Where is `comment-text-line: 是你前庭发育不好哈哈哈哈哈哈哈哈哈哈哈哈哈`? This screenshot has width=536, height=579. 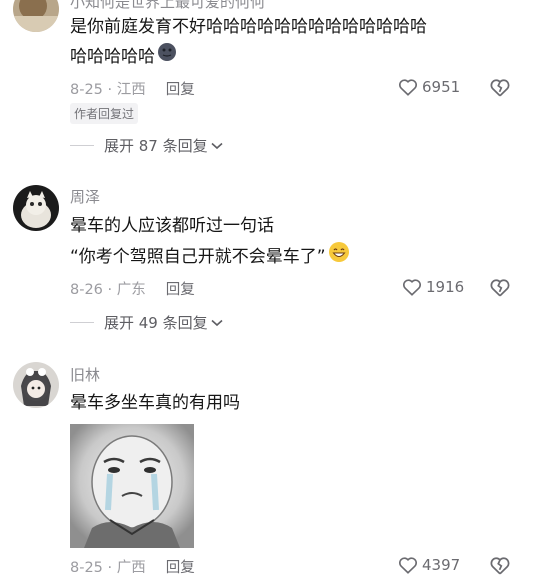
comment-text-line: 是你前庭发育不好哈哈哈哈哈哈哈哈哈哈哈哈哈 is located at coordinates (248, 27).